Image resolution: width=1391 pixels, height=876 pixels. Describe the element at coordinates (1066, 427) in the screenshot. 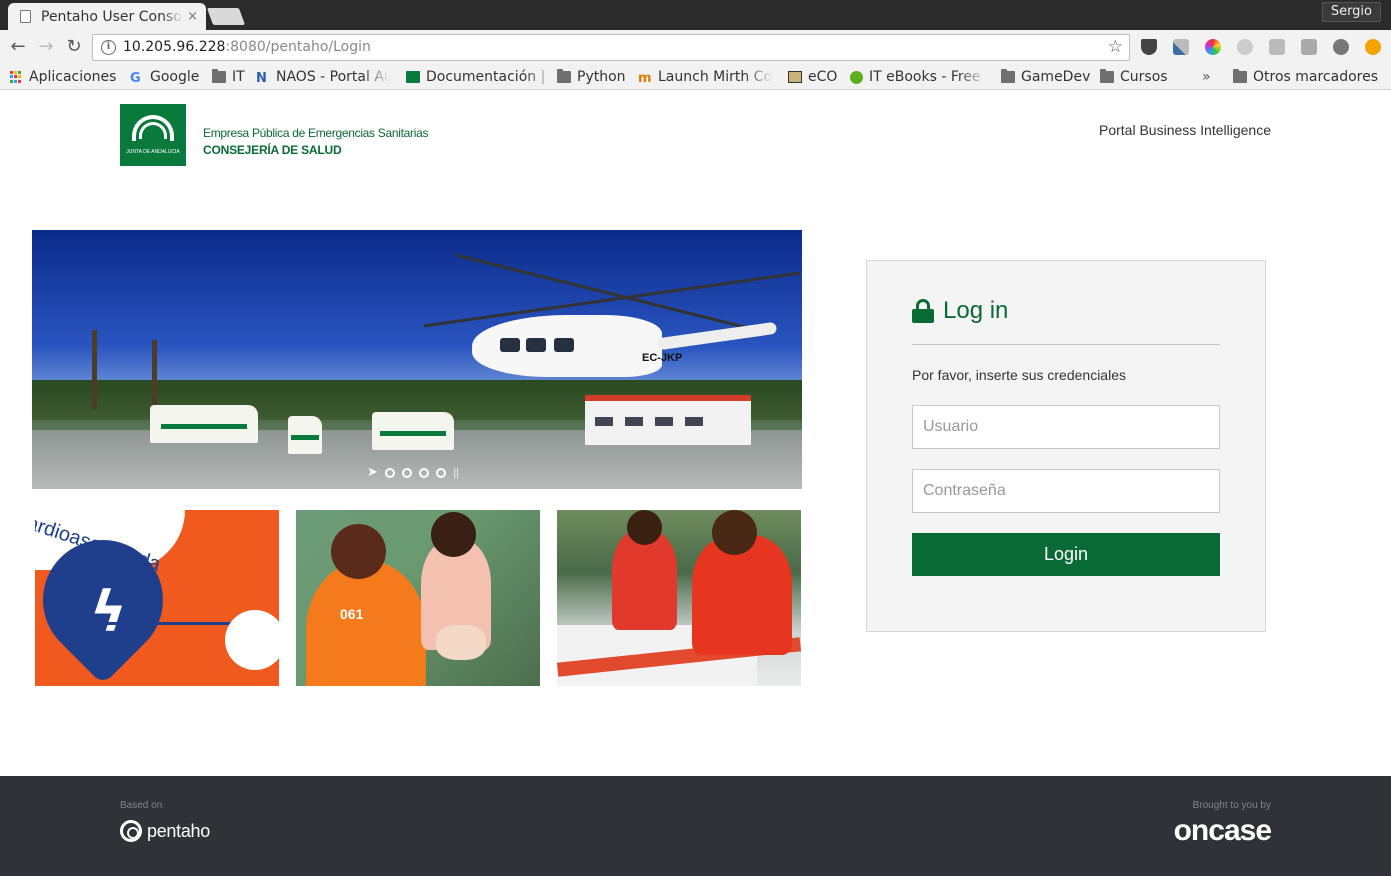

I see `username-input` at that location.